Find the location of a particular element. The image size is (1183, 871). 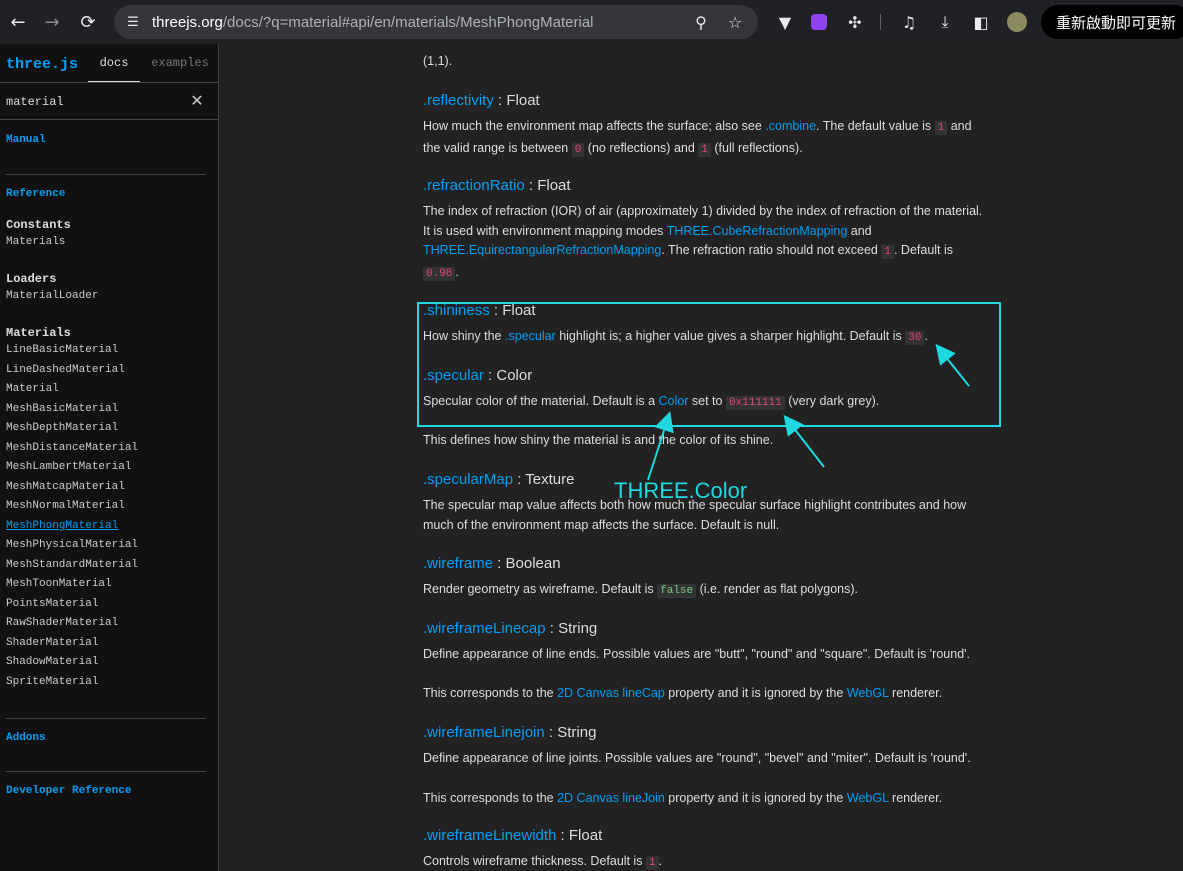

sidebar-item-selected: MeshPhongMaterial is located at coordinates (72, 527).